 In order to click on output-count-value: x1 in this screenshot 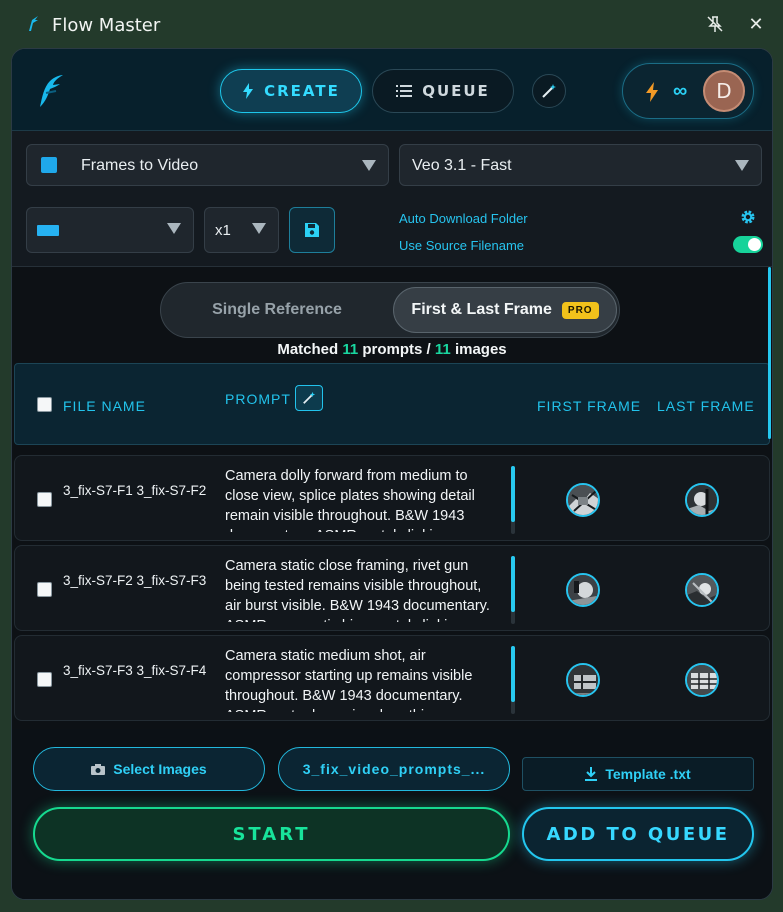, I will do `click(223, 230)`.